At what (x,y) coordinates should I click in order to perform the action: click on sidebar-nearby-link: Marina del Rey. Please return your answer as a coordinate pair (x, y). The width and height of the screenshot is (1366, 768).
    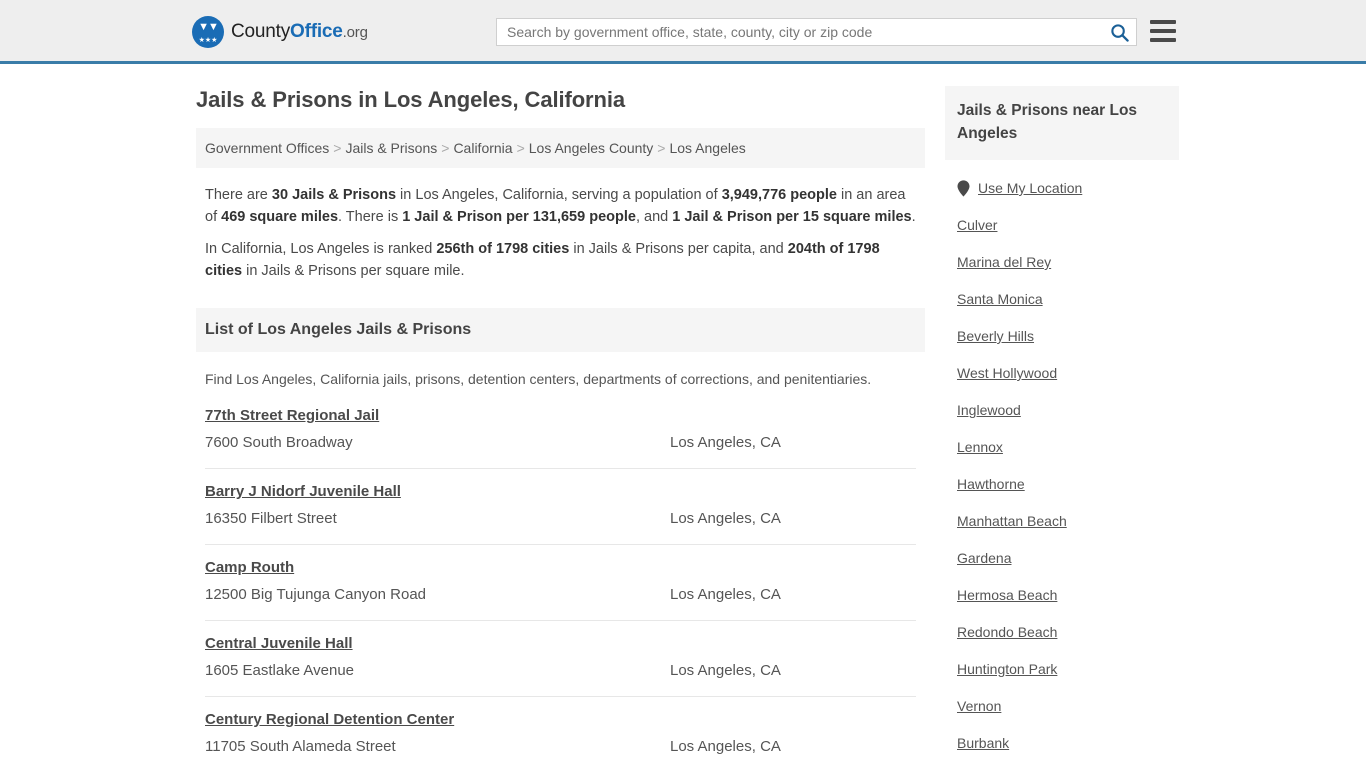
    Looking at the image, I should click on (1004, 262).